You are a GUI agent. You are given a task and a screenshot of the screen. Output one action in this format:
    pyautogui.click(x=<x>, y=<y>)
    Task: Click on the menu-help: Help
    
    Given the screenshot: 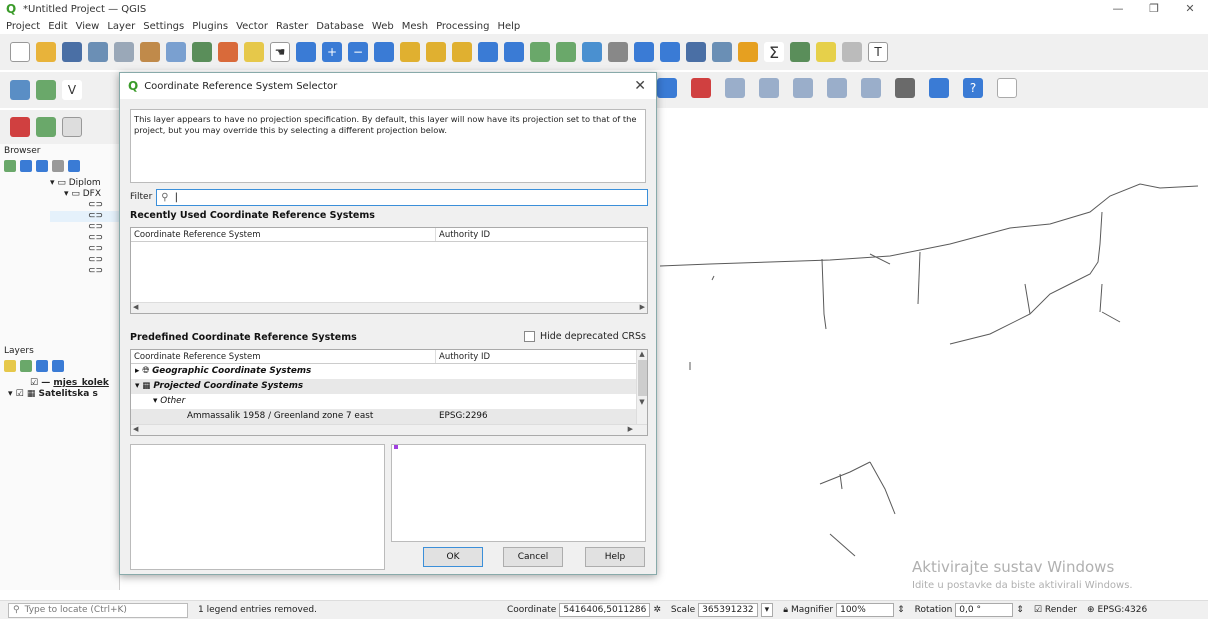 What is the action you would take?
    pyautogui.click(x=508, y=26)
    